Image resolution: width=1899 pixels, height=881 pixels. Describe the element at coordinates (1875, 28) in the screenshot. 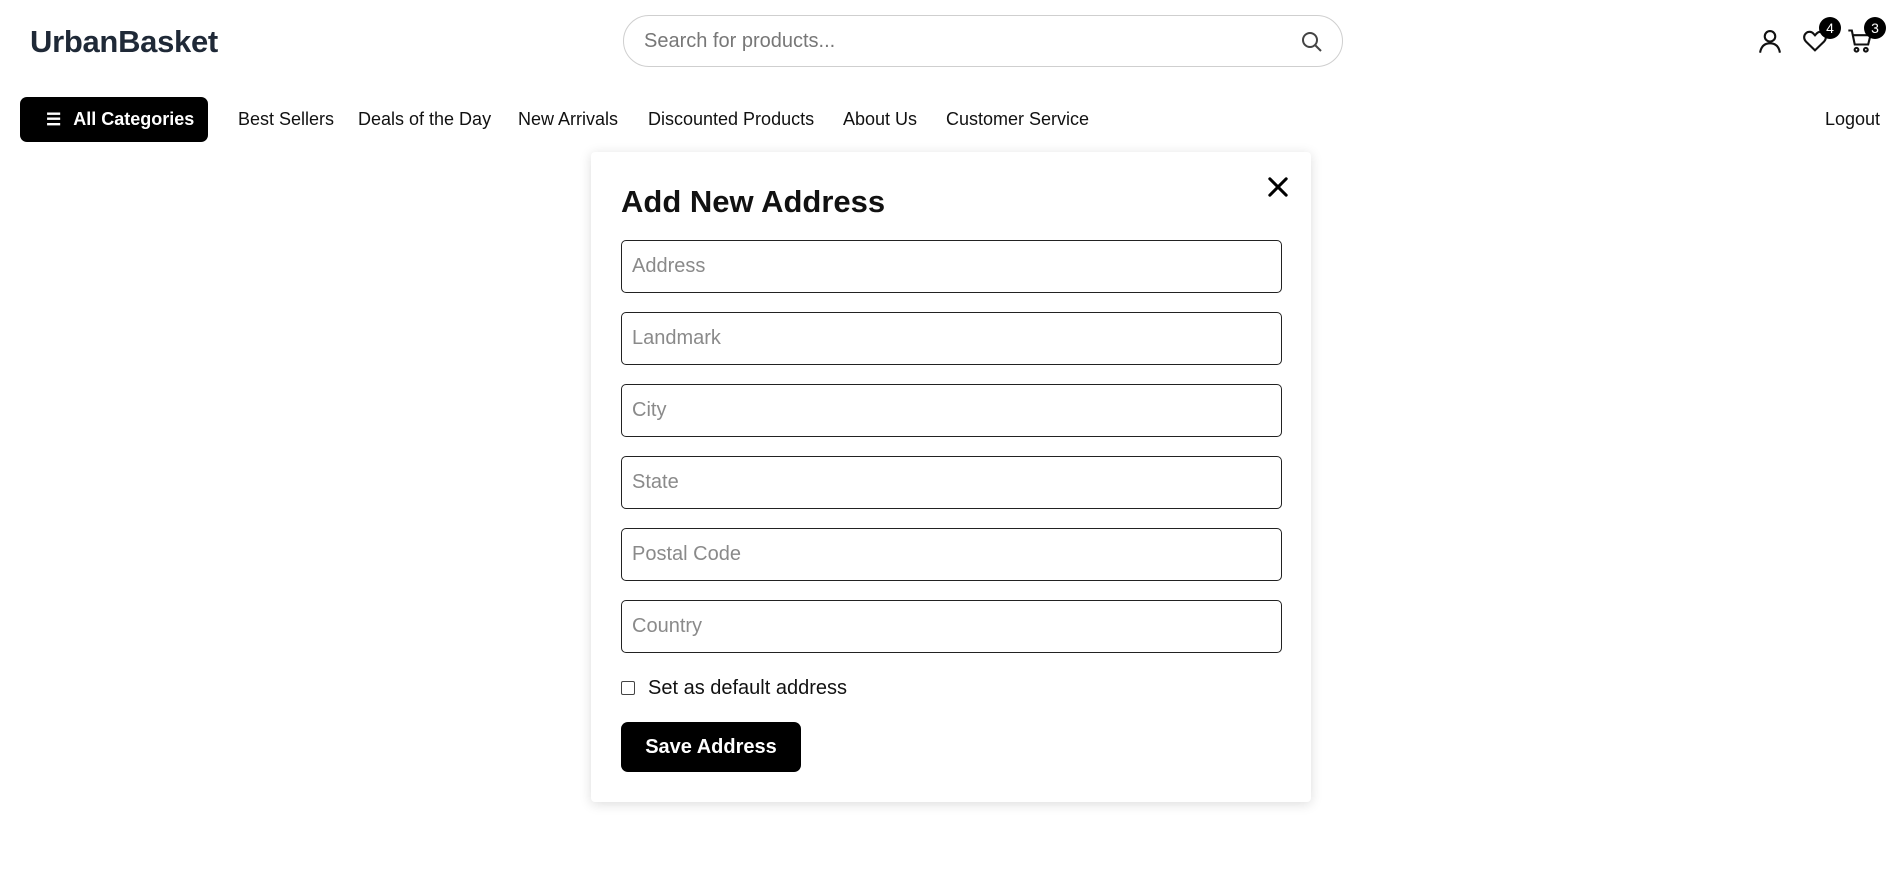

I see `cart-count-badge: 3` at that location.